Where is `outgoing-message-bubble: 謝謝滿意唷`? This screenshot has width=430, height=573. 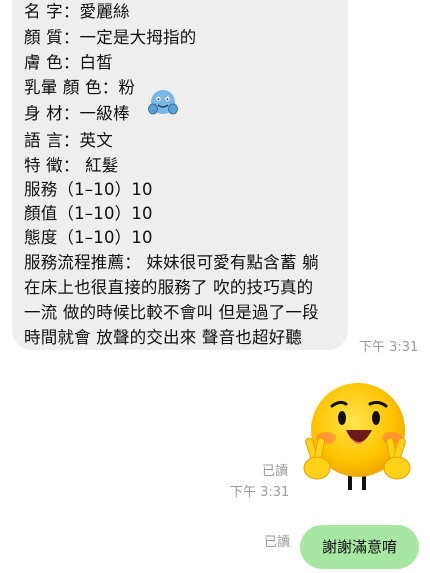 outgoing-message-bubble: 謝謝滿意唷 is located at coordinates (359, 547).